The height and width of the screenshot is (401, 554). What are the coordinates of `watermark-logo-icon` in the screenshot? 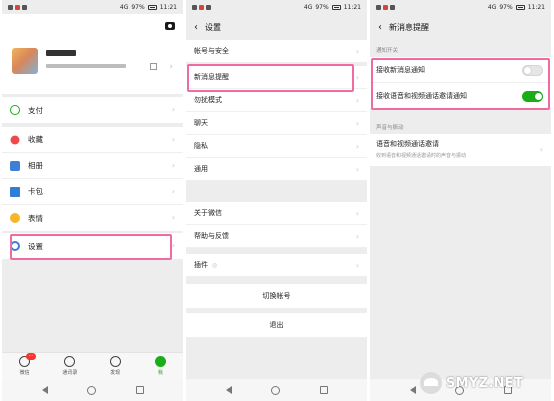 It's located at (431, 383).